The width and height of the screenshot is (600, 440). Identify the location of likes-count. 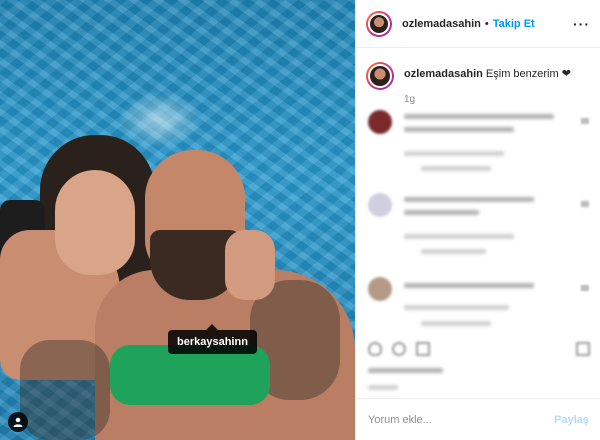
(405, 370).